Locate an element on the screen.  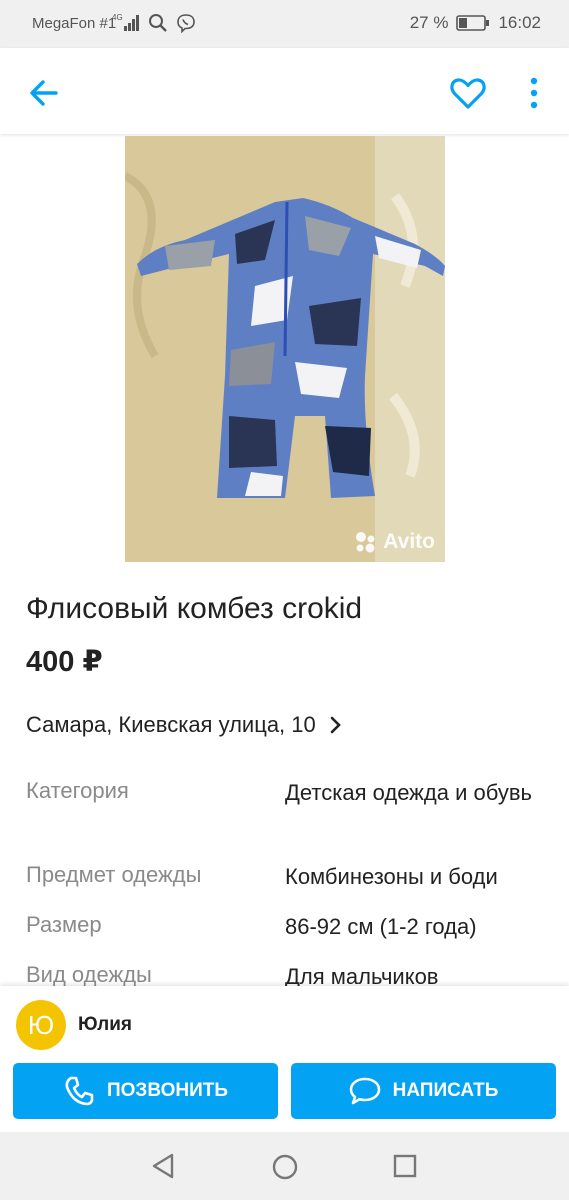
chat-bubble-icon is located at coordinates (364, 1091).